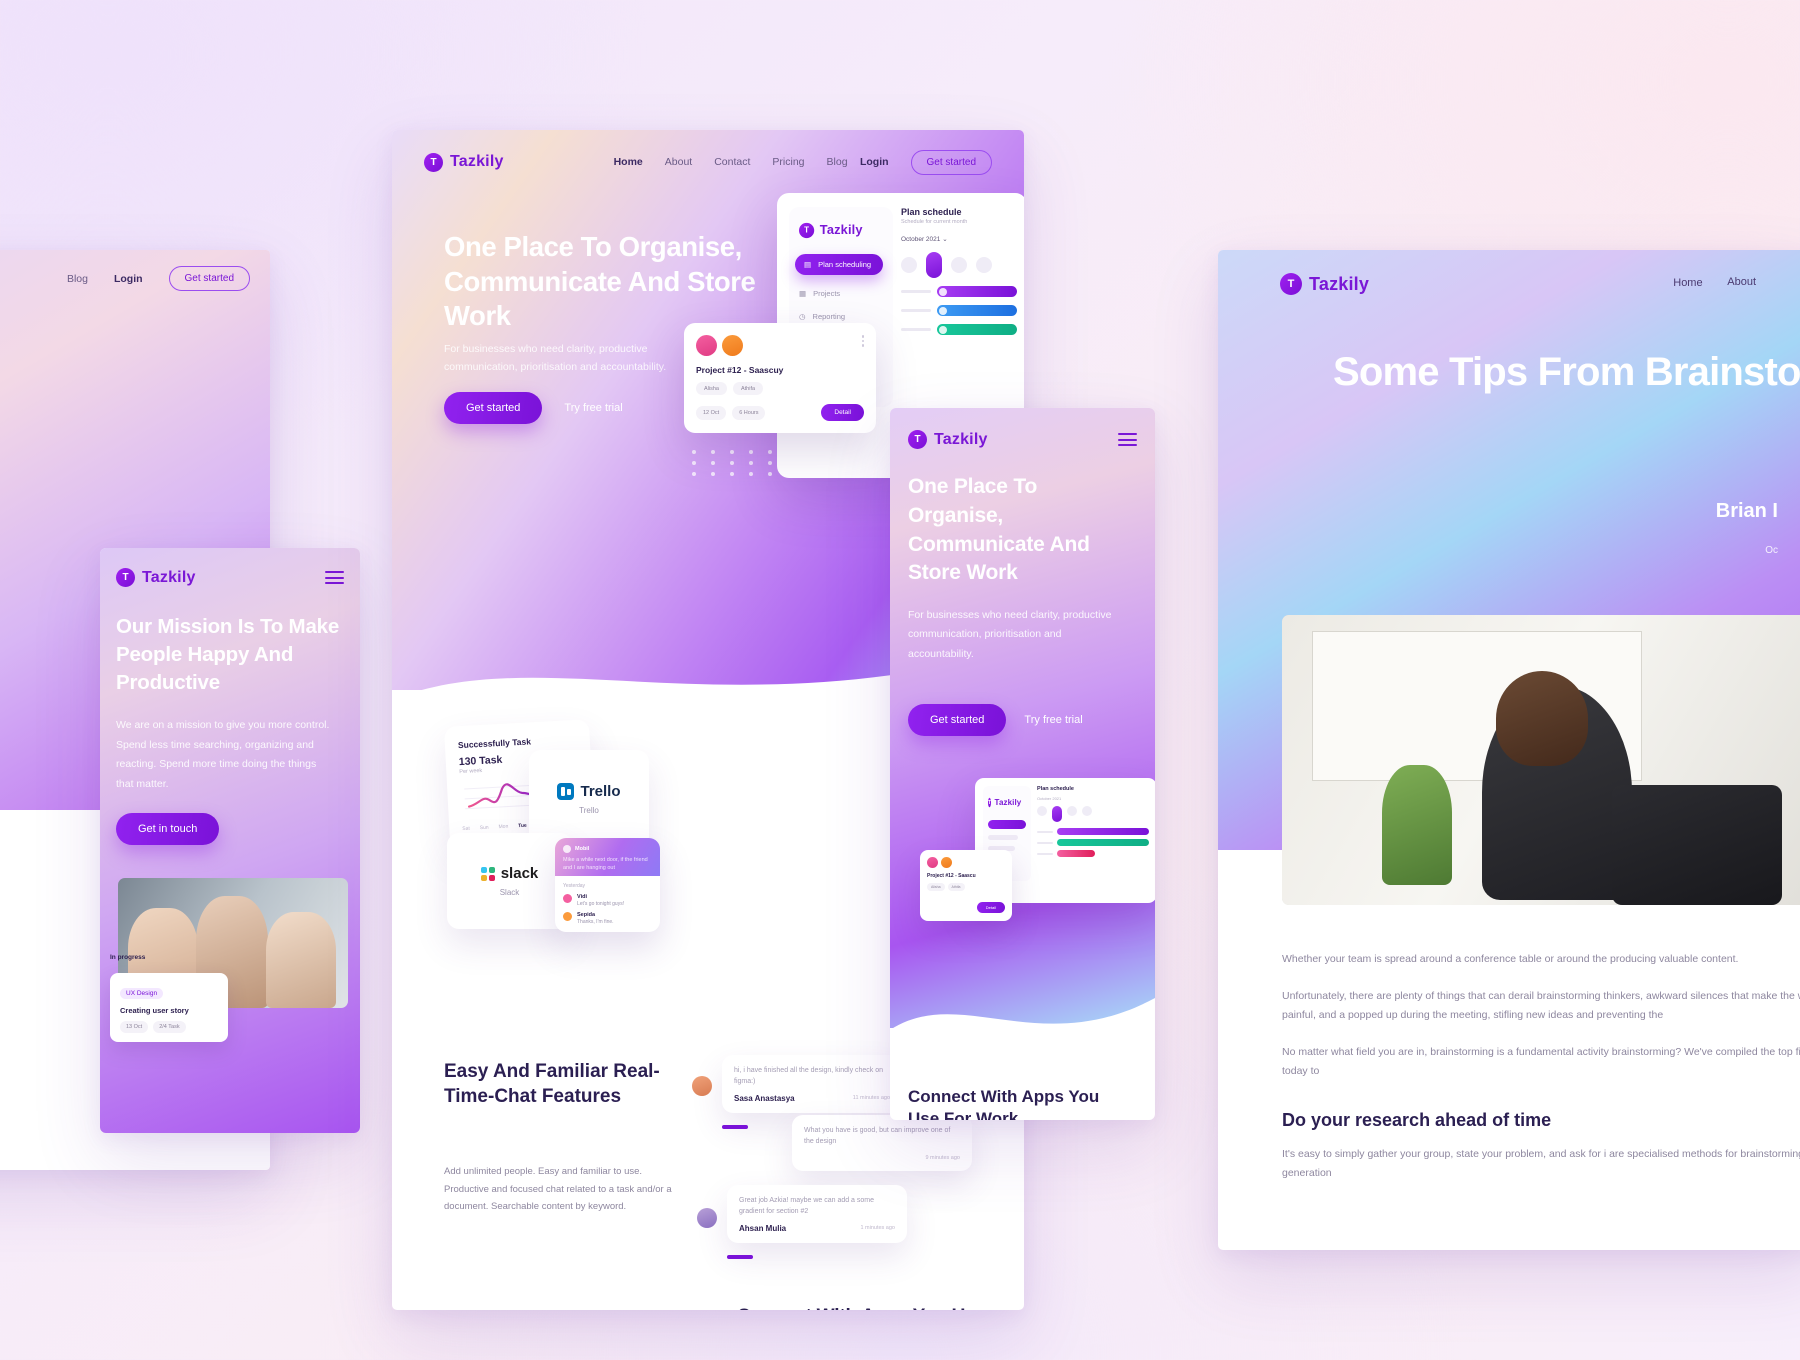 This screenshot has height=1360, width=1800. I want to click on mobile-try-free-trial-button: Try free trial, so click(1053, 720).